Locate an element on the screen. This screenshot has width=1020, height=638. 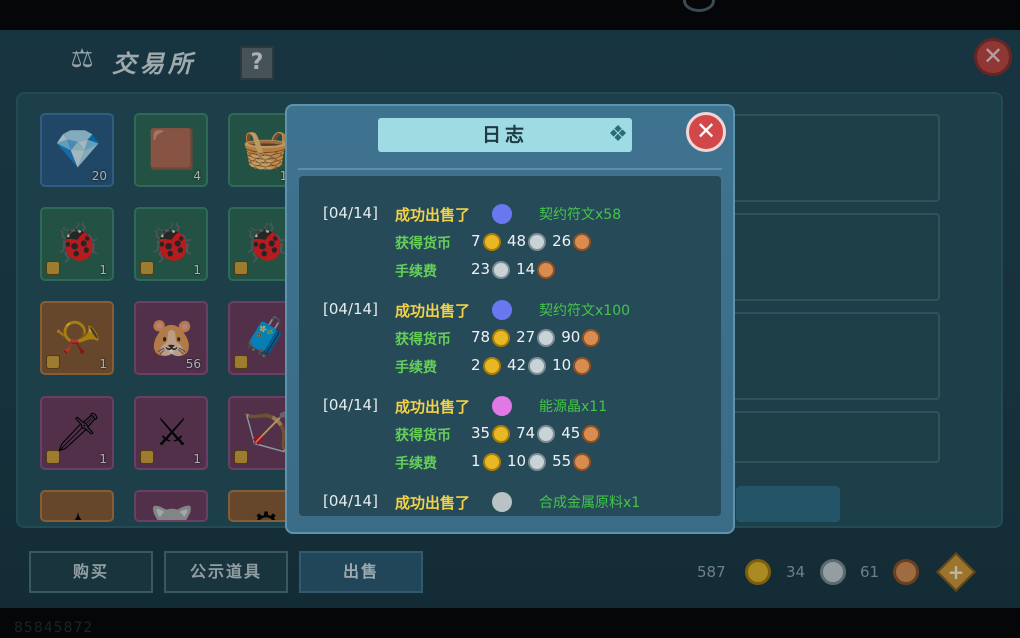
modal-title: 日志 is located at coordinates (504, 135).